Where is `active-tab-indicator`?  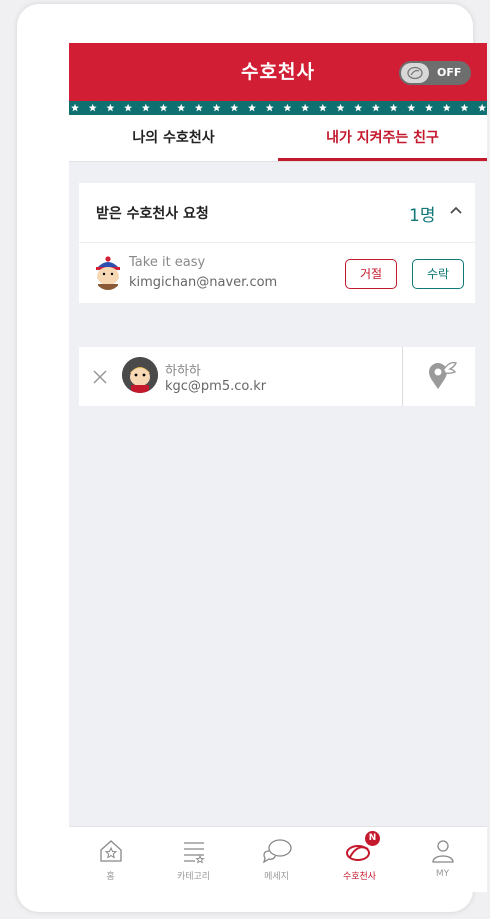
active-tab-indicator is located at coordinates (382, 159).